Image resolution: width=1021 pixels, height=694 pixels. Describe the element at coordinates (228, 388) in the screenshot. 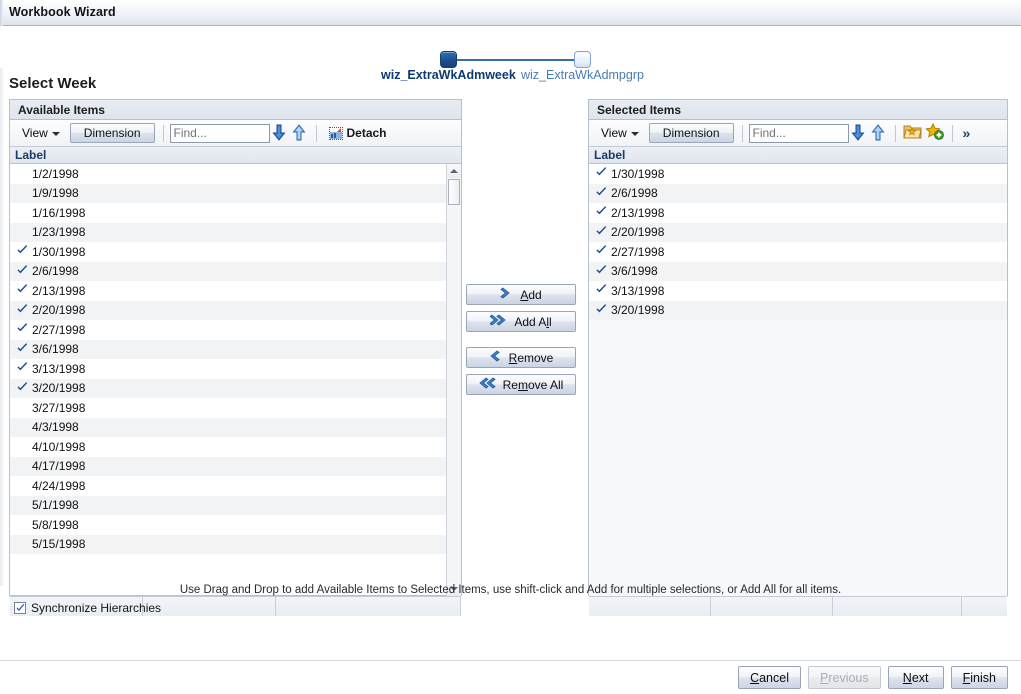

I see `available-list-item: 3/20/1998` at that location.